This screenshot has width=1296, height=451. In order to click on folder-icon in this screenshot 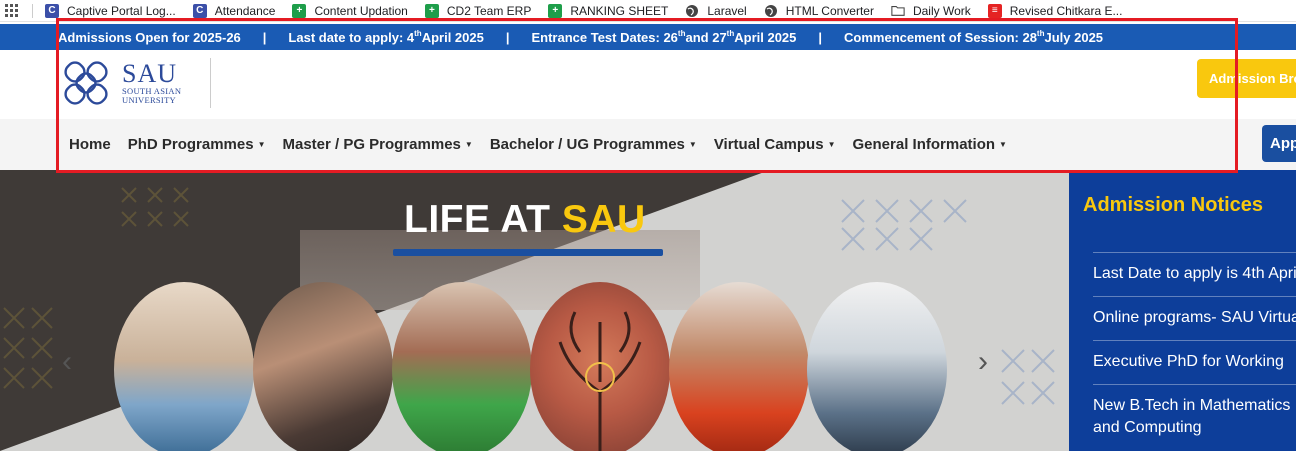, I will do `click(898, 11)`.